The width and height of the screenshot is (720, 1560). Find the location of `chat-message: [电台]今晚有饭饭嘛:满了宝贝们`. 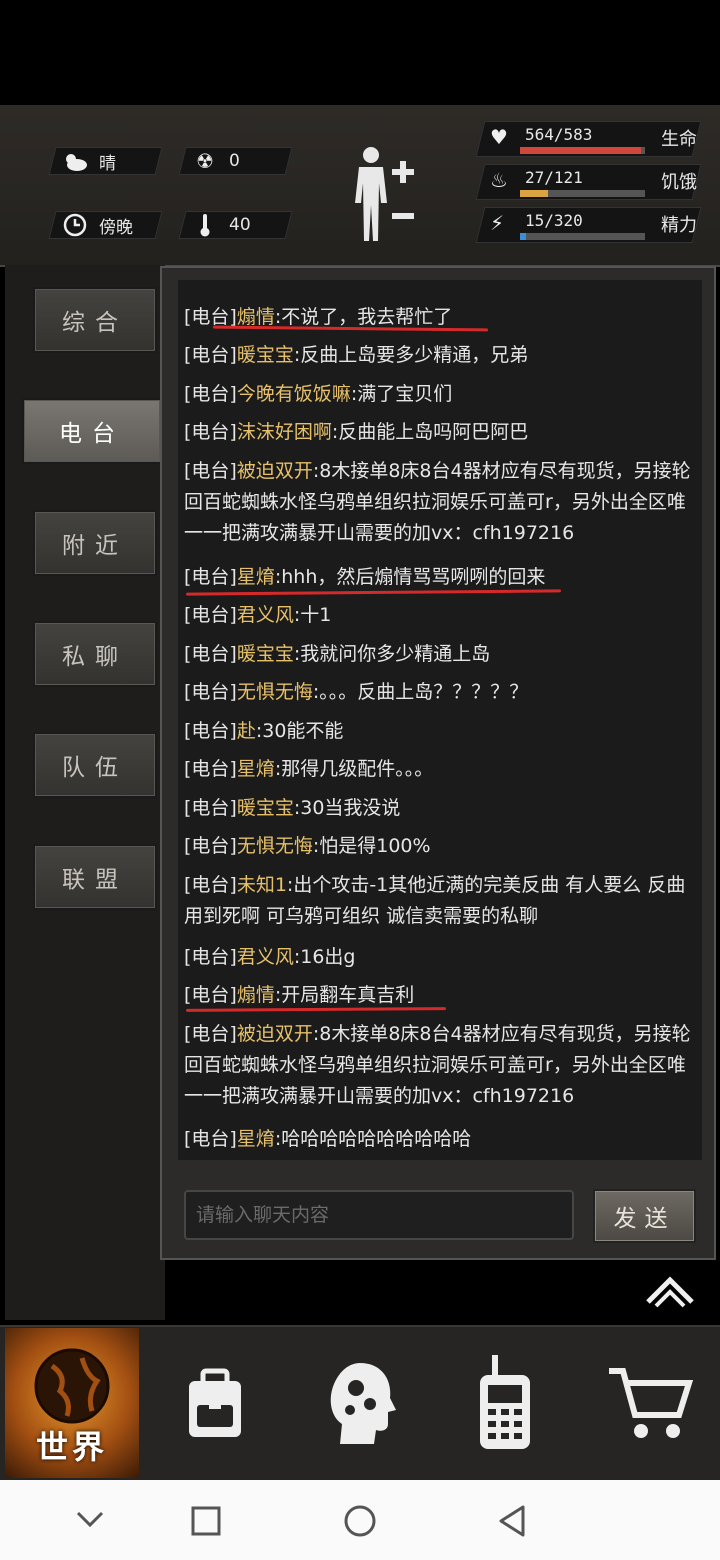

chat-message: [电台]今晚有饭饭嘛:满了宝贝们 is located at coordinates (318, 394).